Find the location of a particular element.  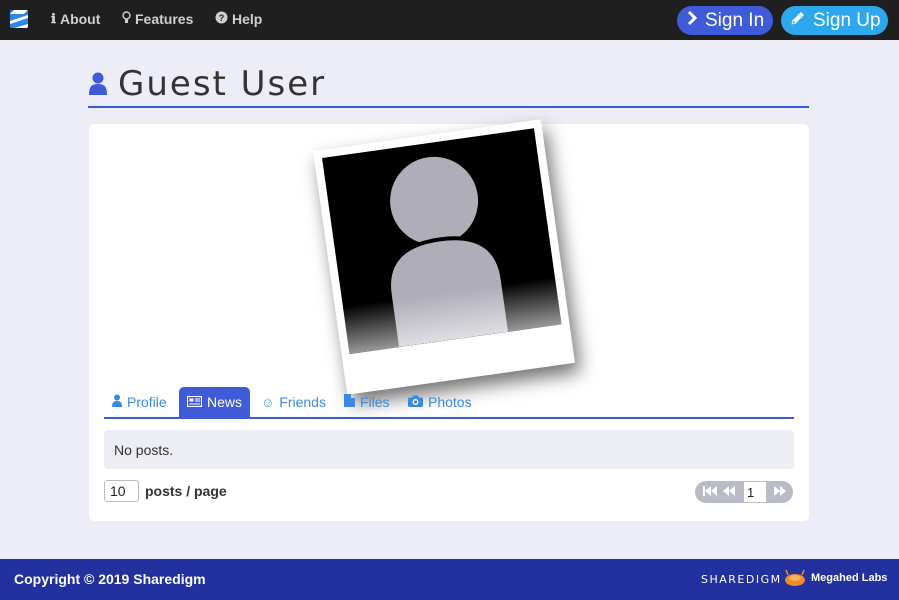

pagination is located at coordinates (744, 492).